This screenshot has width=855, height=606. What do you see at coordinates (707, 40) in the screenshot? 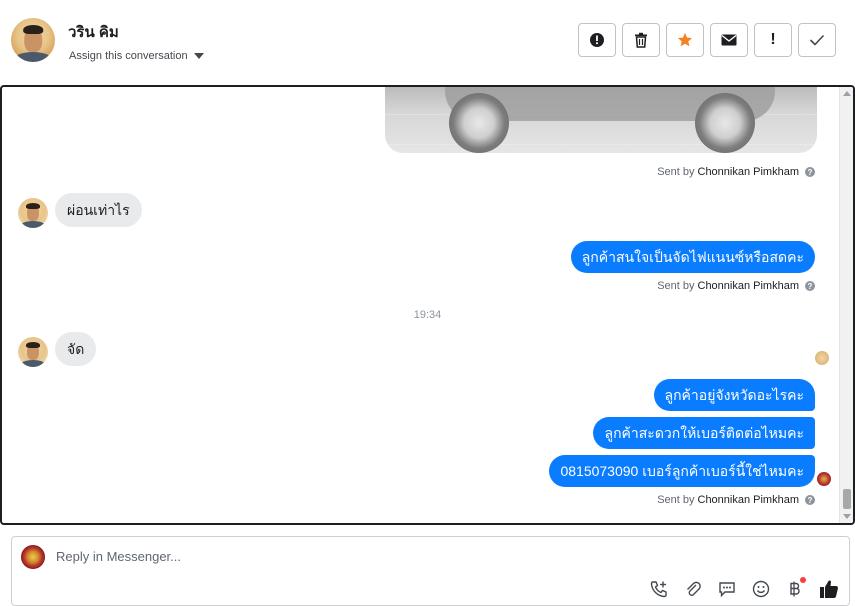
I see `conversation-actions: !` at bounding box center [707, 40].